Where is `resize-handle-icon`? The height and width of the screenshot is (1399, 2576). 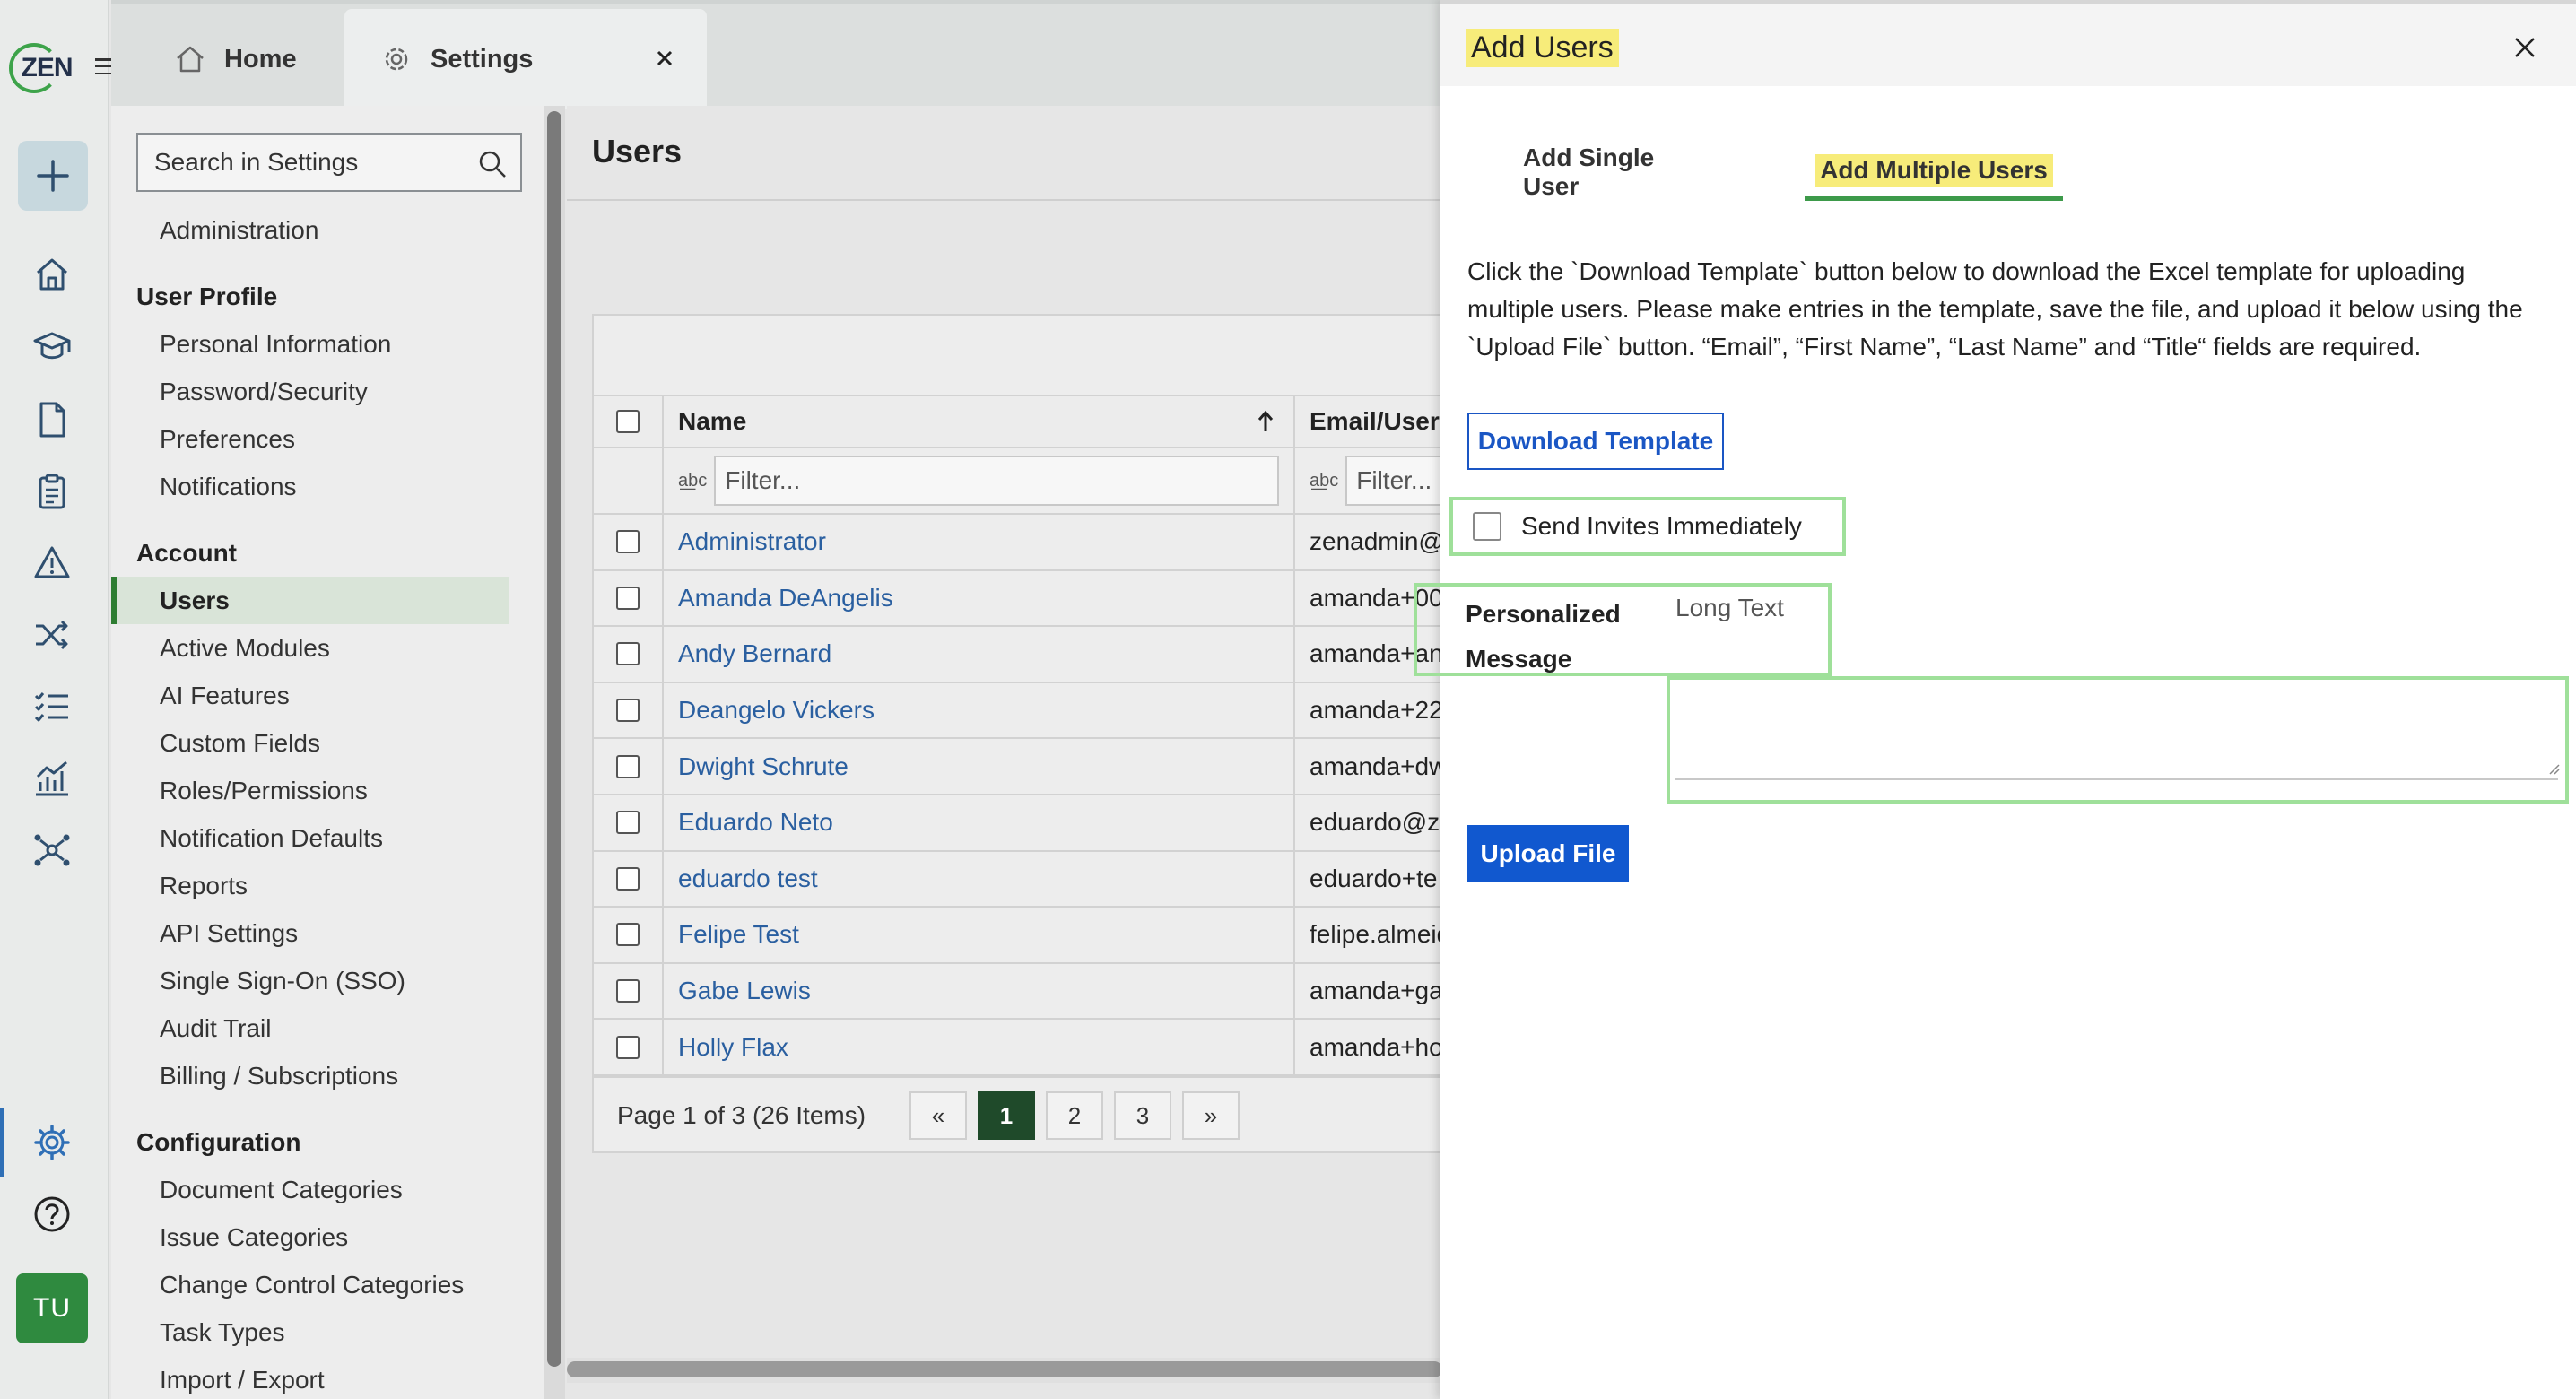
resize-handle-icon is located at coordinates (2553, 768).